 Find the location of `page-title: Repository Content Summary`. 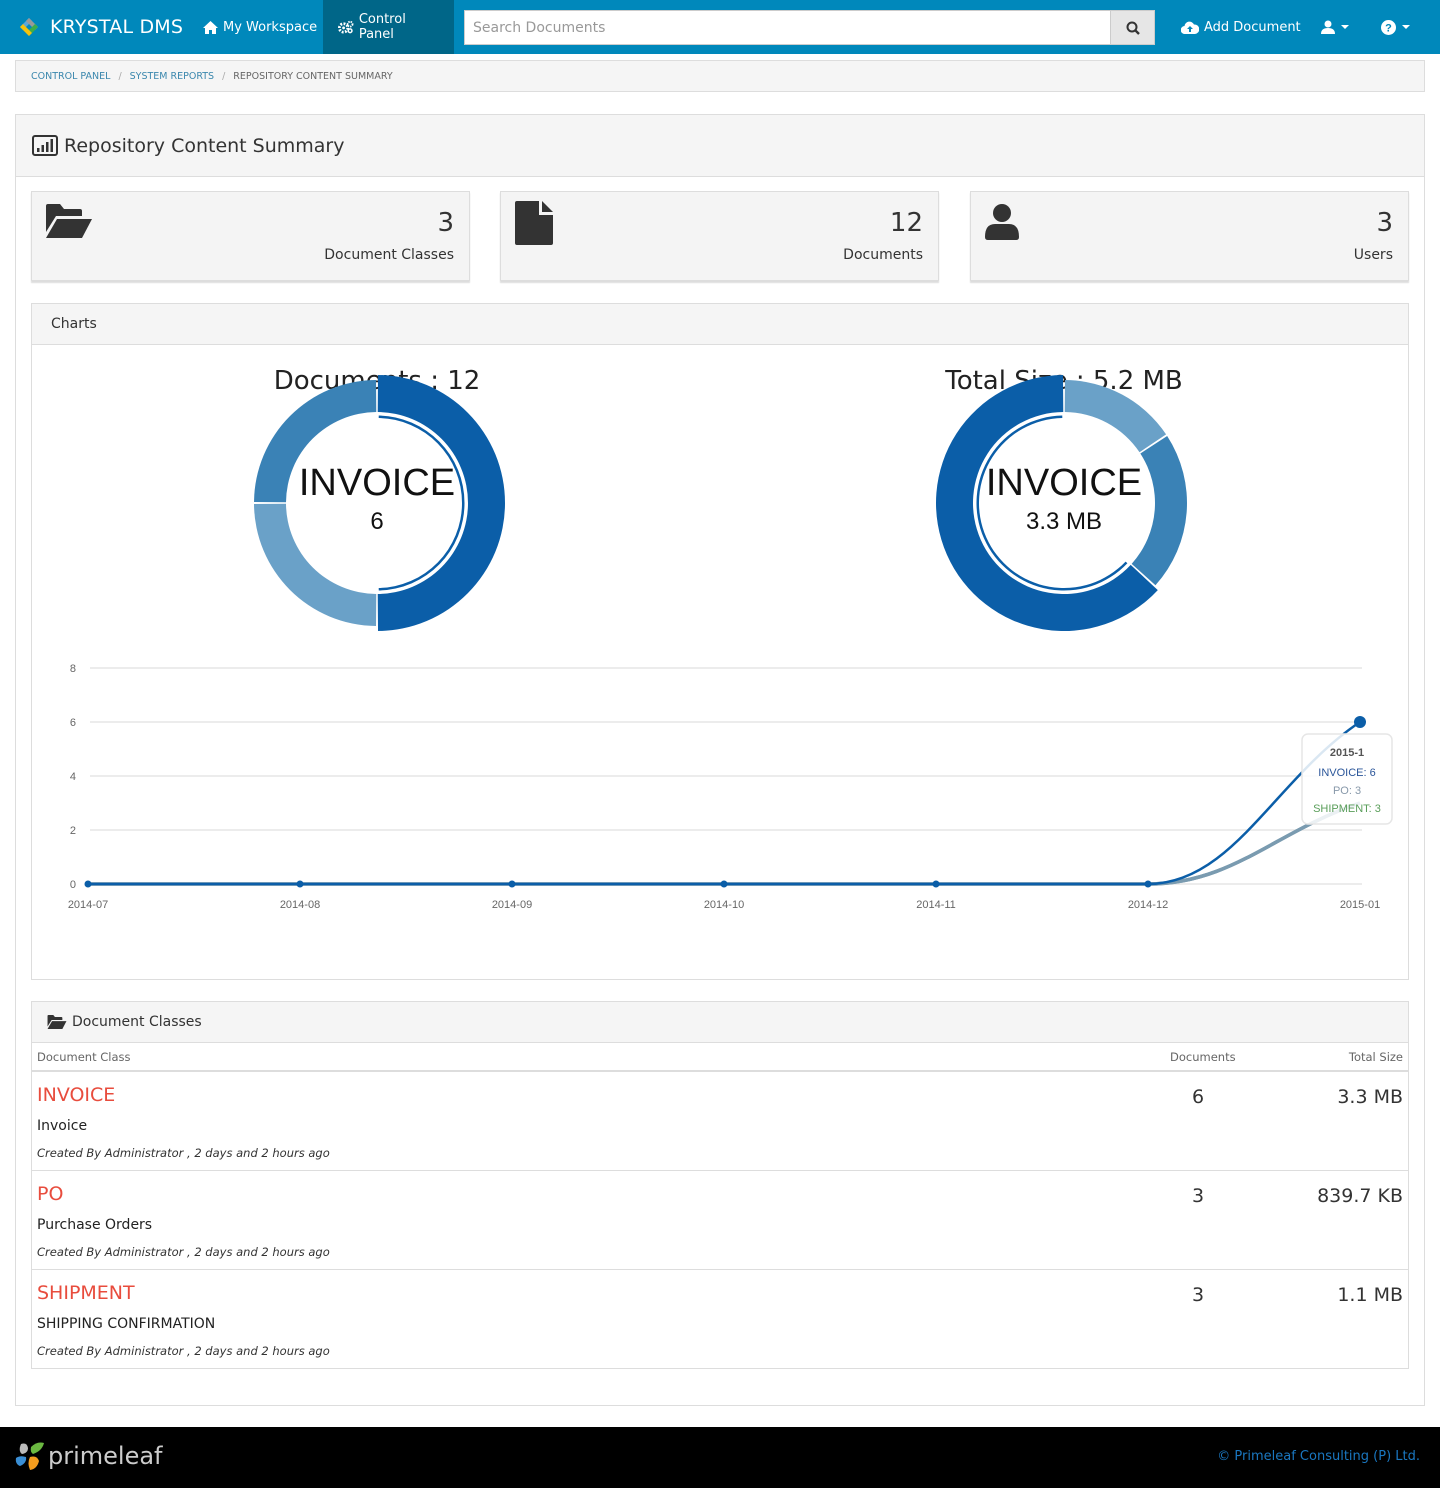

page-title: Repository Content Summary is located at coordinates (204, 145).